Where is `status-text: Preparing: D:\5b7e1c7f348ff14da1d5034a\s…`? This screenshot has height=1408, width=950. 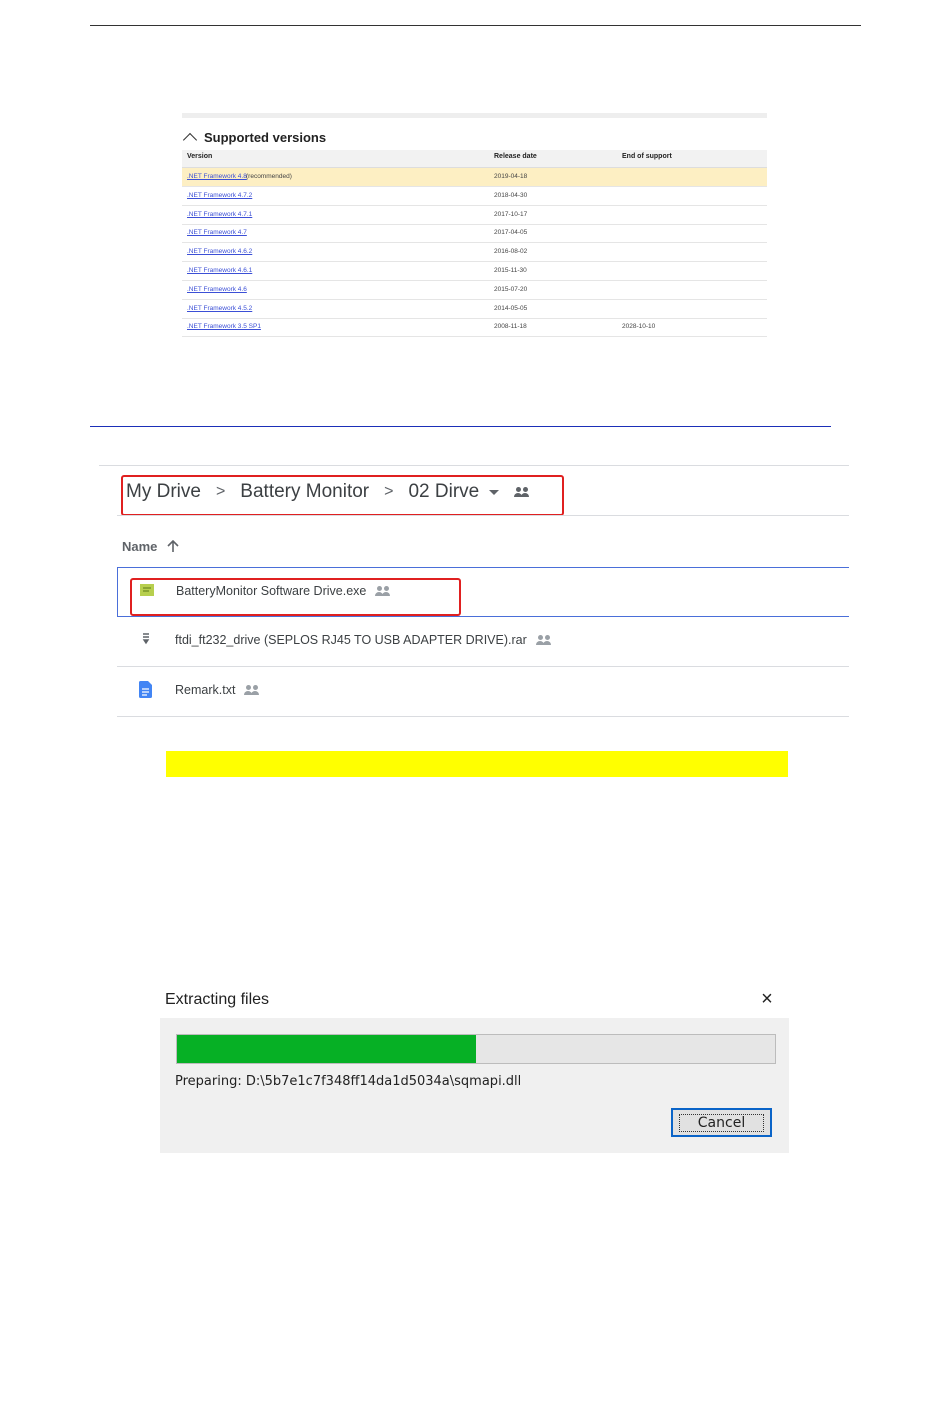 status-text: Preparing: D:\5b7e1c7f348ff14da1d5034a\s… is located at coordinates (348, 1081).